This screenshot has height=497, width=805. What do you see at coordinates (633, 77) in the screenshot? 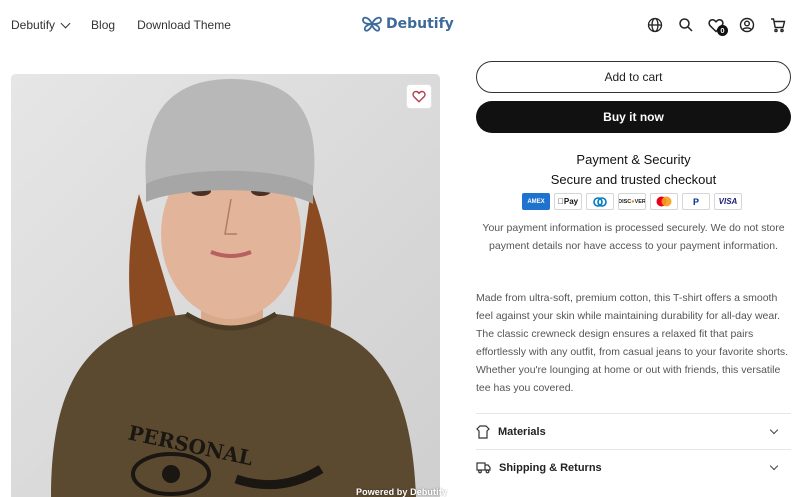
I see `add-to-cart-button: Add to cart` at bounding box center [633, 77].